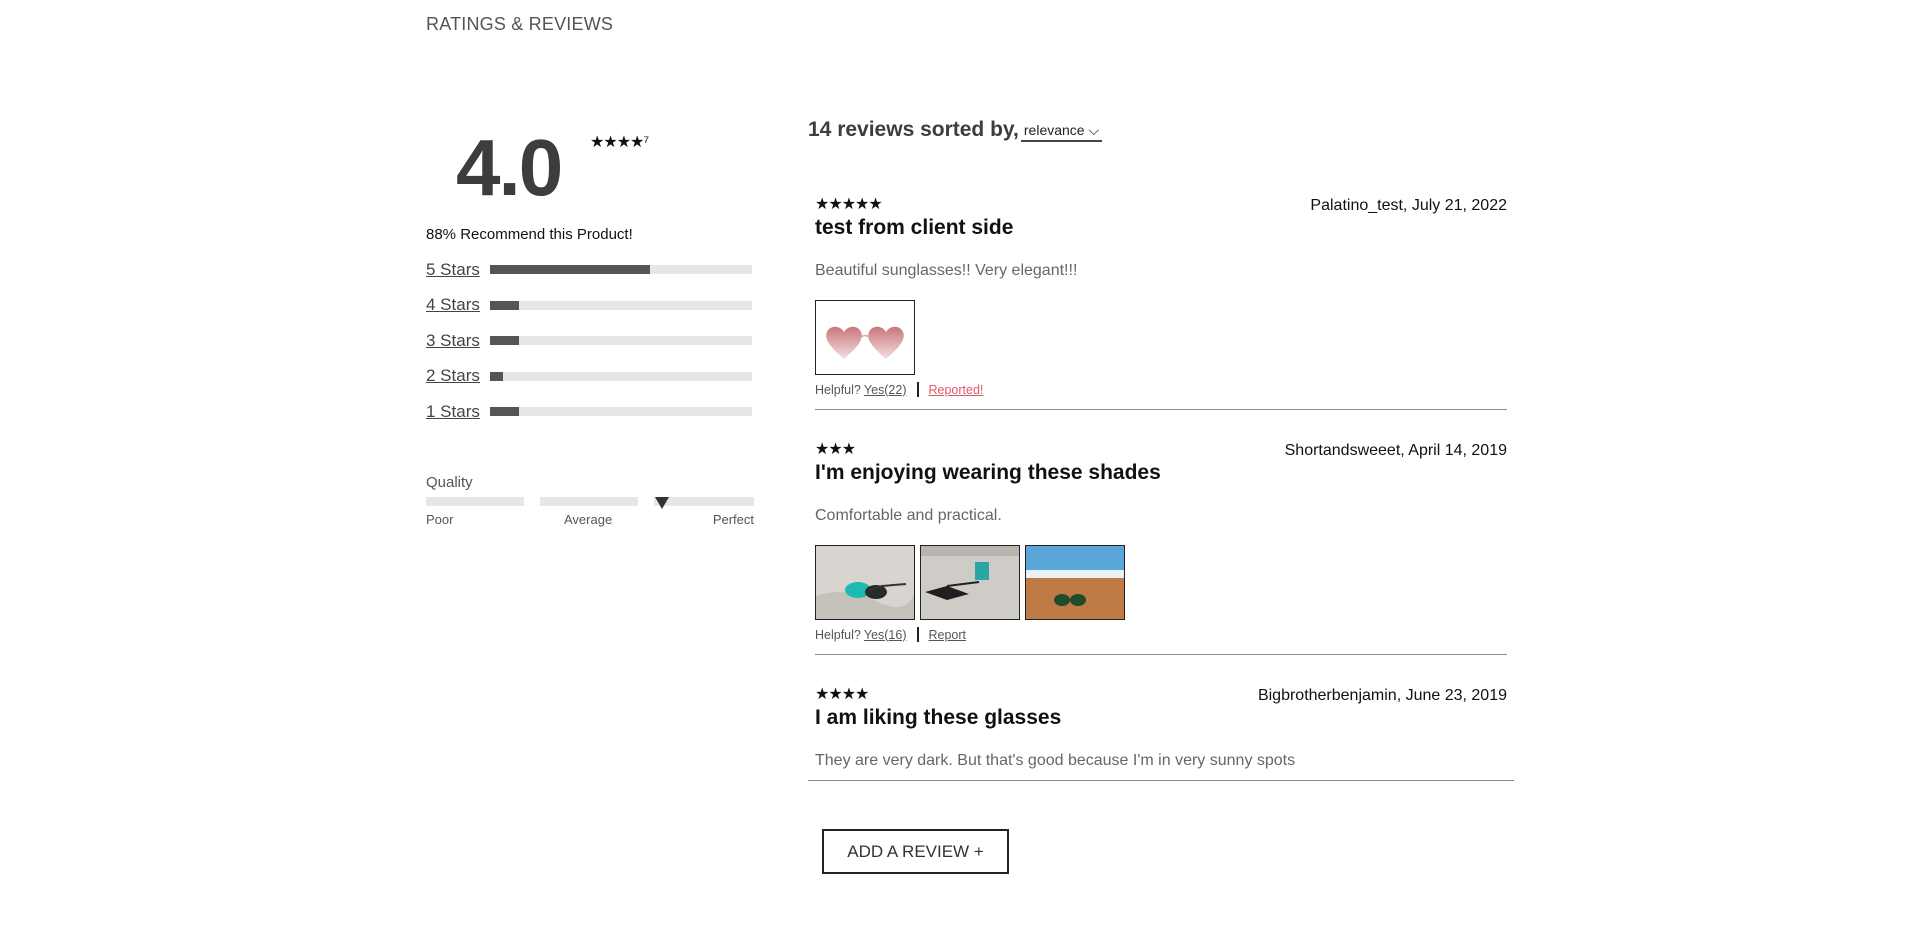 The height and width of the screenshot is (948, 1919). I want to click on chevron-down-icon: ⌵, so click(1094, 130).